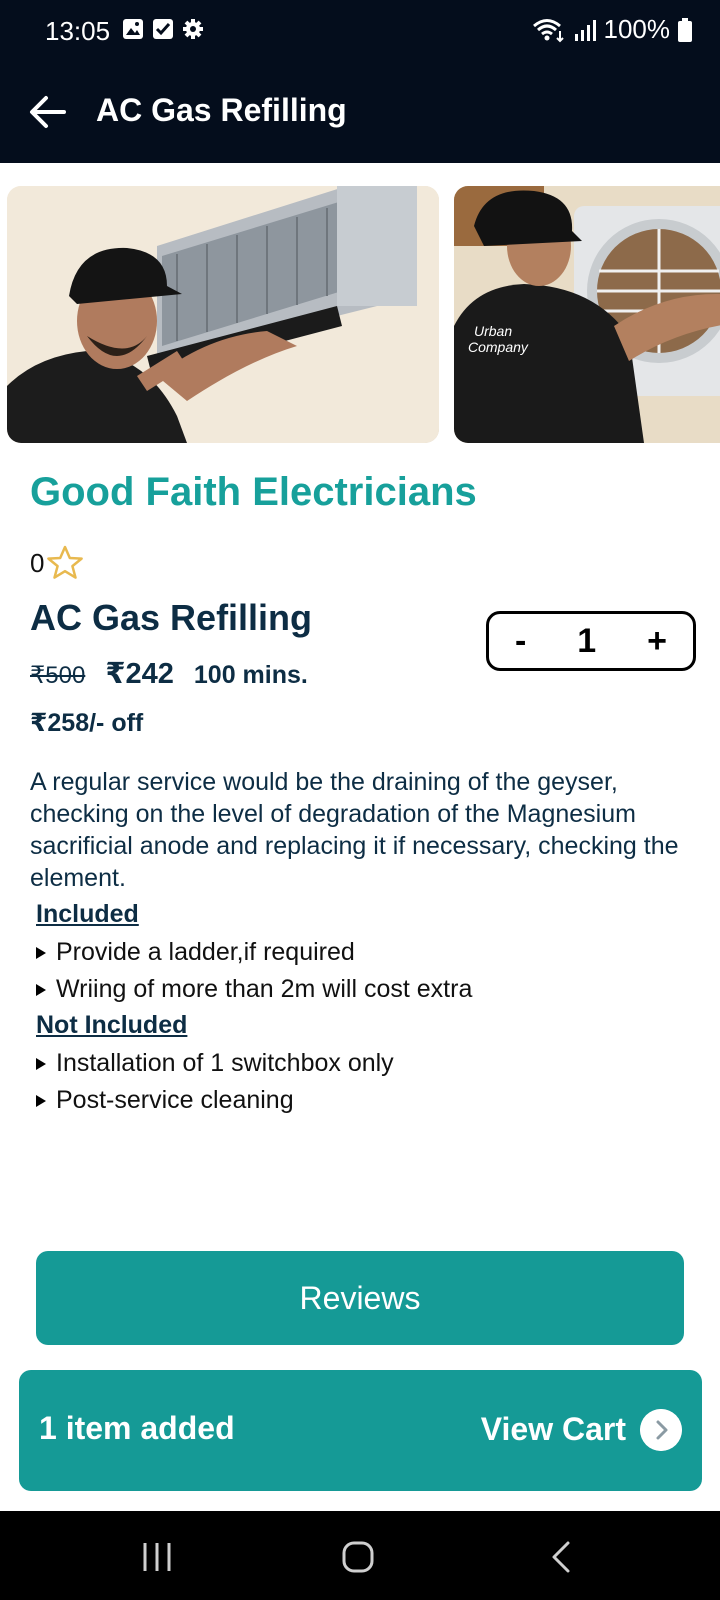  What do you see at coordinates (37, 562) in the screenshot?
I see `rating-value: 0` at bounding box center [37, 562].